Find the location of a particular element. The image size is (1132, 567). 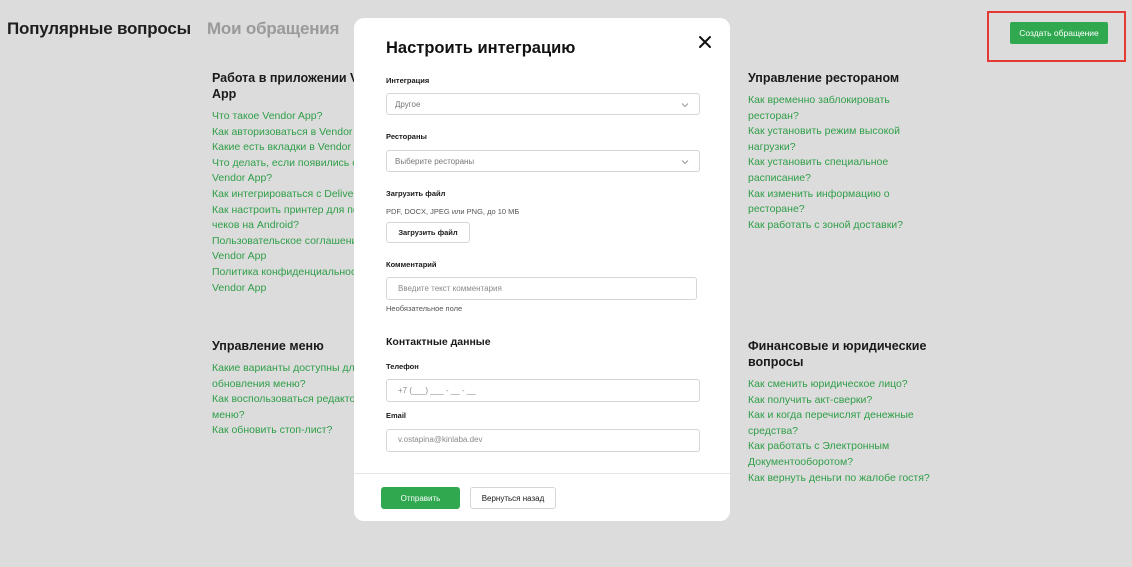

faq-link: Как установить специальное расписание? is located at coordinates (838, 170).